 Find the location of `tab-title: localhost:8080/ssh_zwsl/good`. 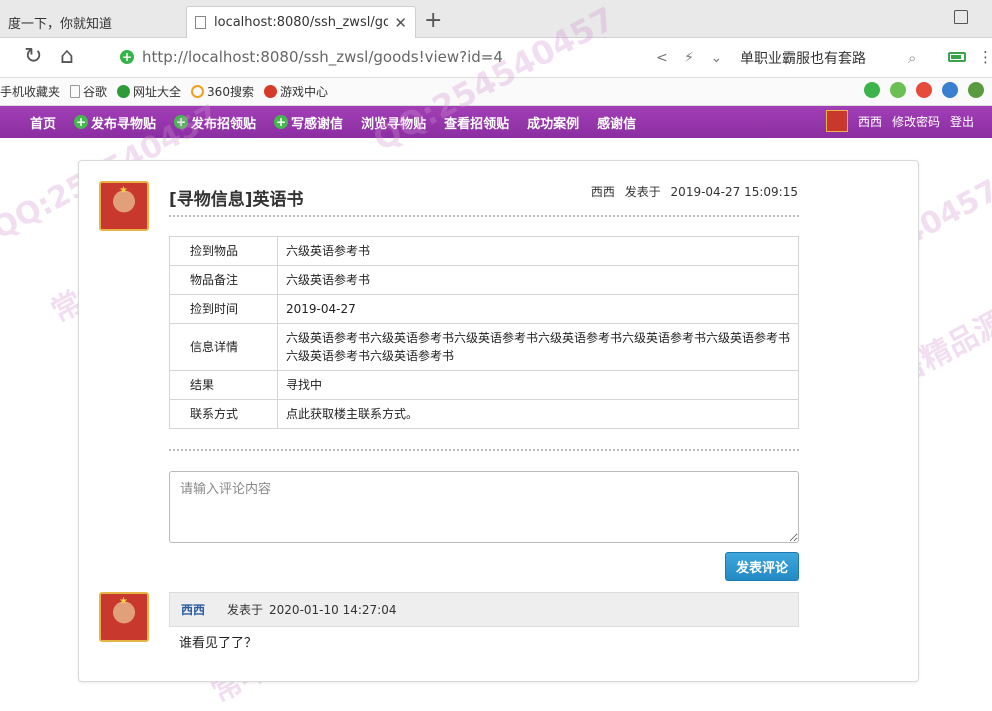

tab-title: localhost:8080/ssh_zwsl/good is located at coordinates (301, 22).